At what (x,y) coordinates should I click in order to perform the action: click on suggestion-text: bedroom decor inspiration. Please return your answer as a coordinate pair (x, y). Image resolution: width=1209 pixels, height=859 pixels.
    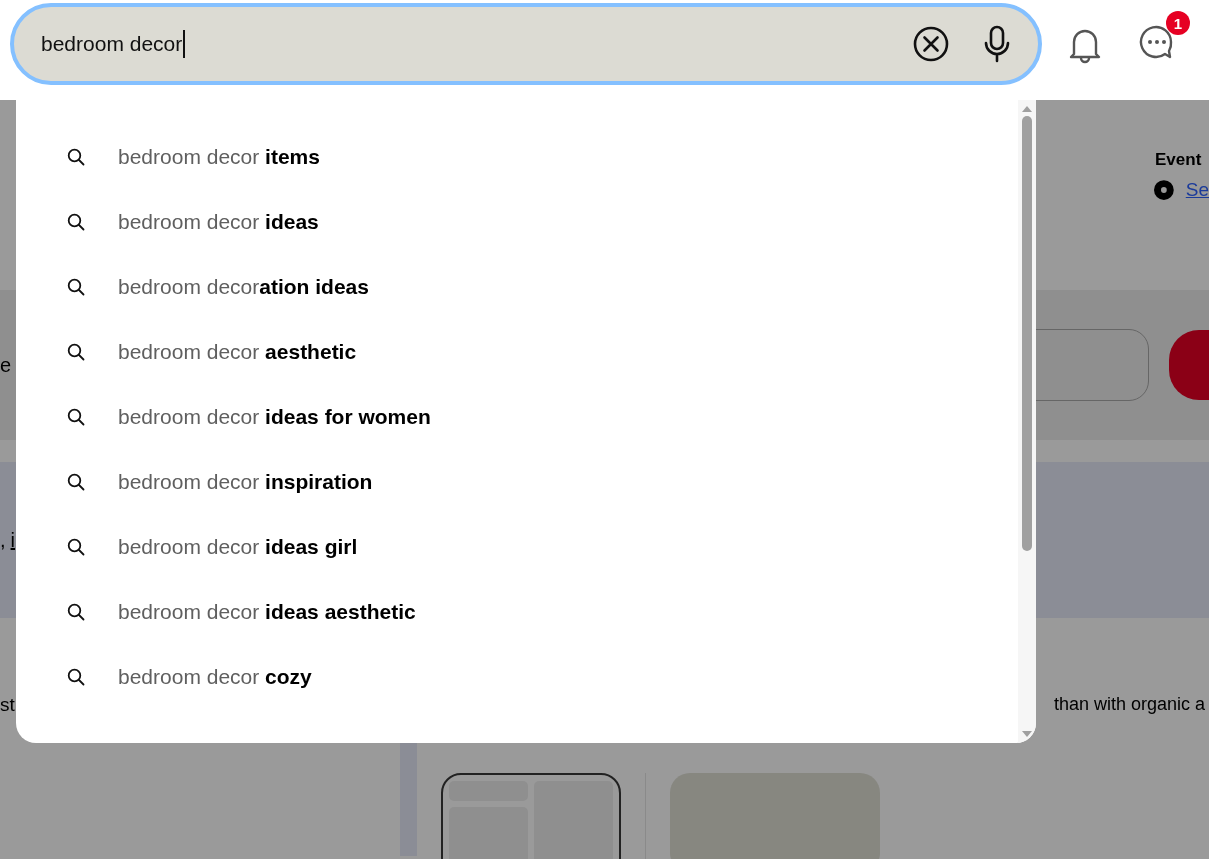
    Looking at the image, I should click on (245, 482).